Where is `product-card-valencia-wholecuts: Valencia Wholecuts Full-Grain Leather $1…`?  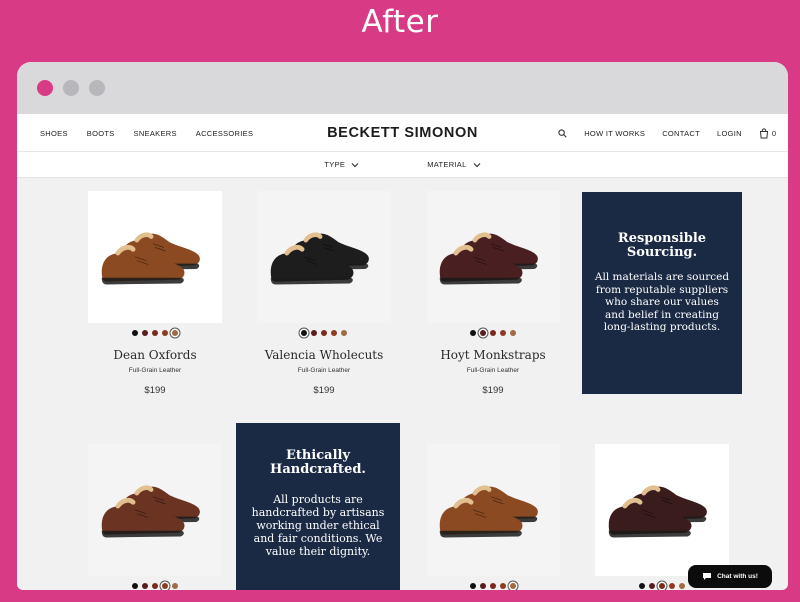
product-card-valencia-wholecuts: Valencia Wholecuts Full-Grain Leather $1… is located at coordinates (324, 293).